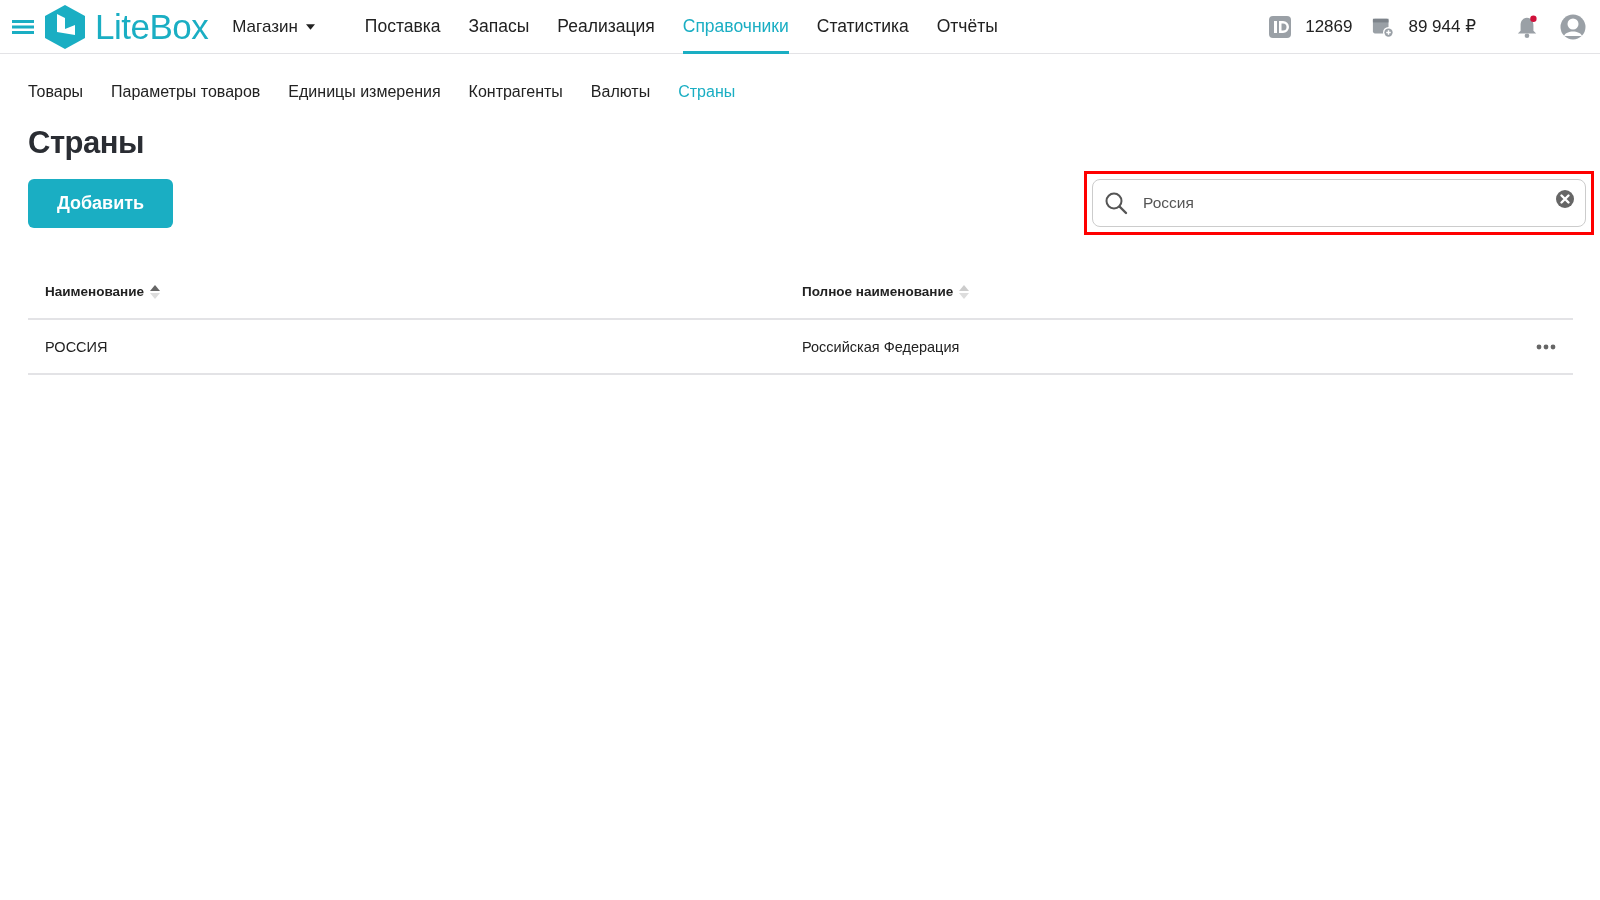 This screenshot has width=1600, height=900. I want to click on bell-icon, so click(1527, 26).